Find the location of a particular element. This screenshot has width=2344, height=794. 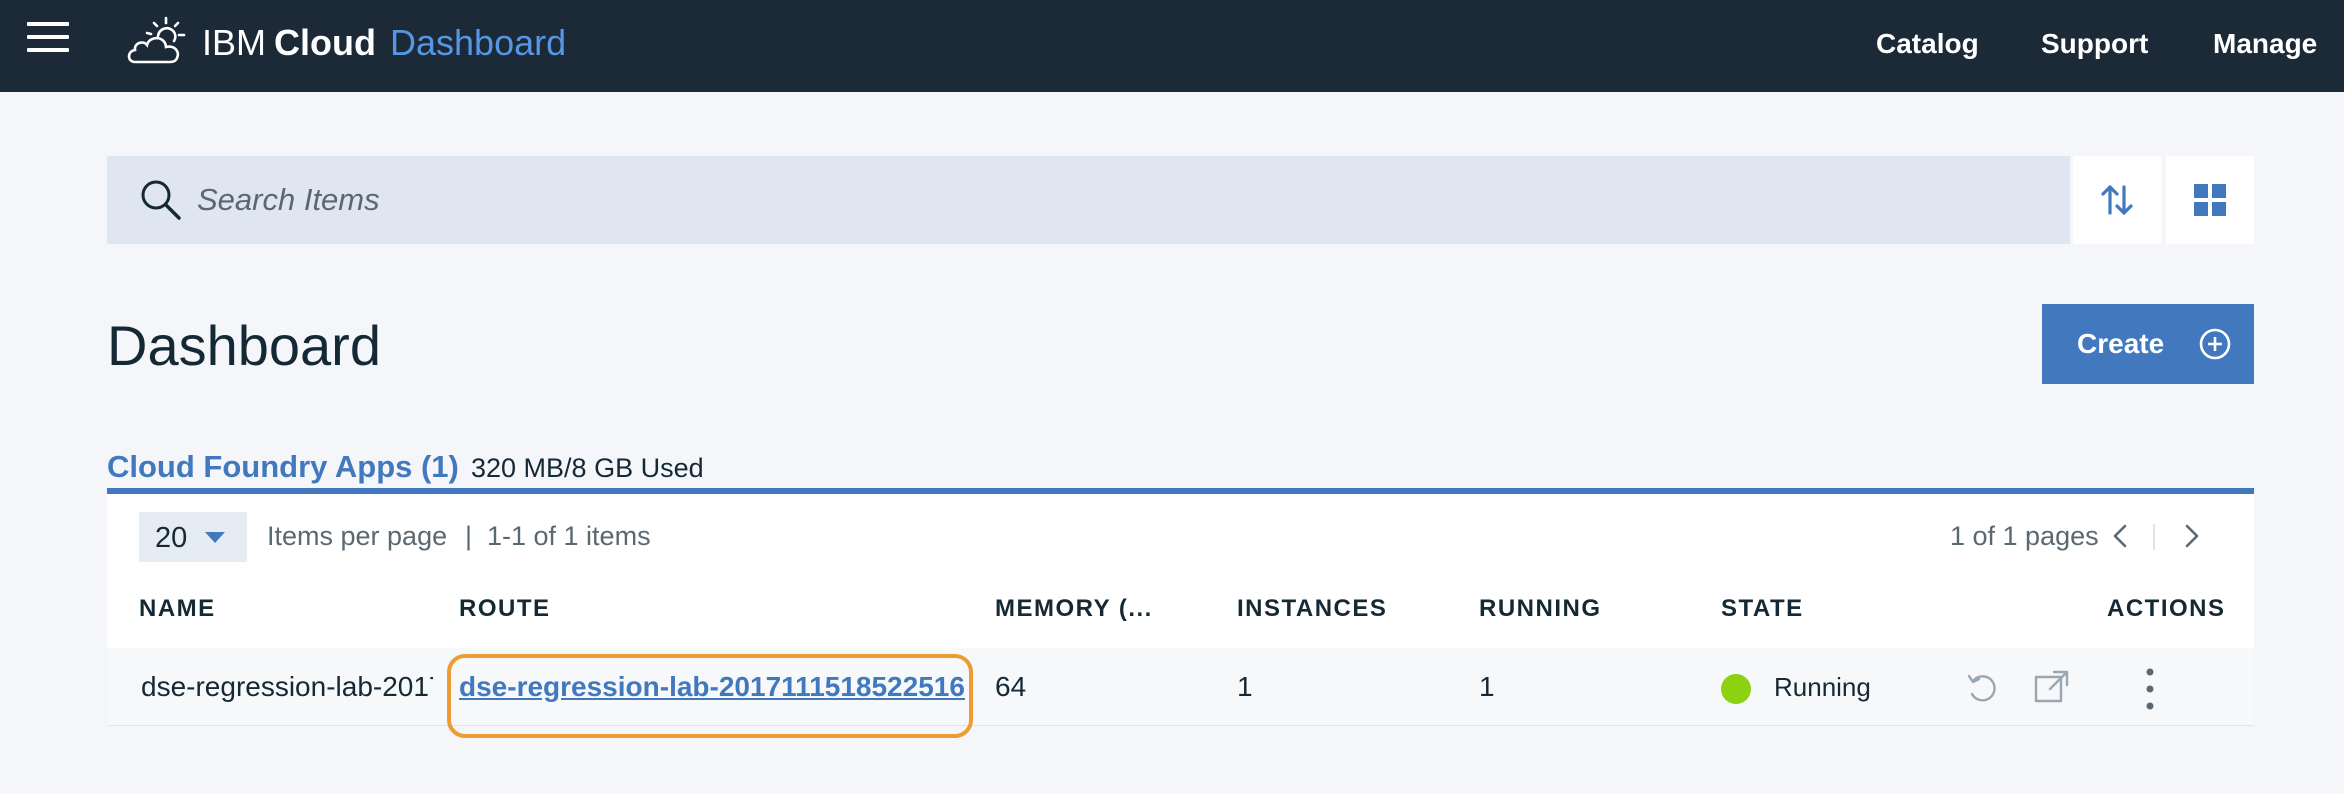

restart-icon is located at coordinates (1982, 687).